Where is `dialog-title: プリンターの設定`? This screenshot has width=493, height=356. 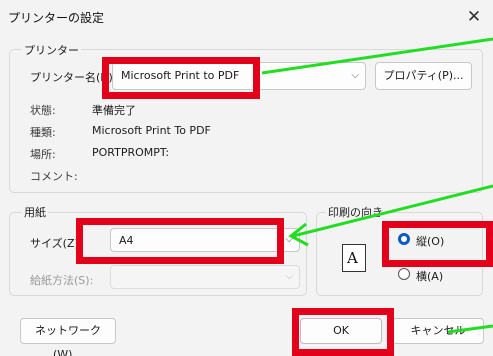
dialog-title: プリンターの設定 is located at coordinates (56, 18).